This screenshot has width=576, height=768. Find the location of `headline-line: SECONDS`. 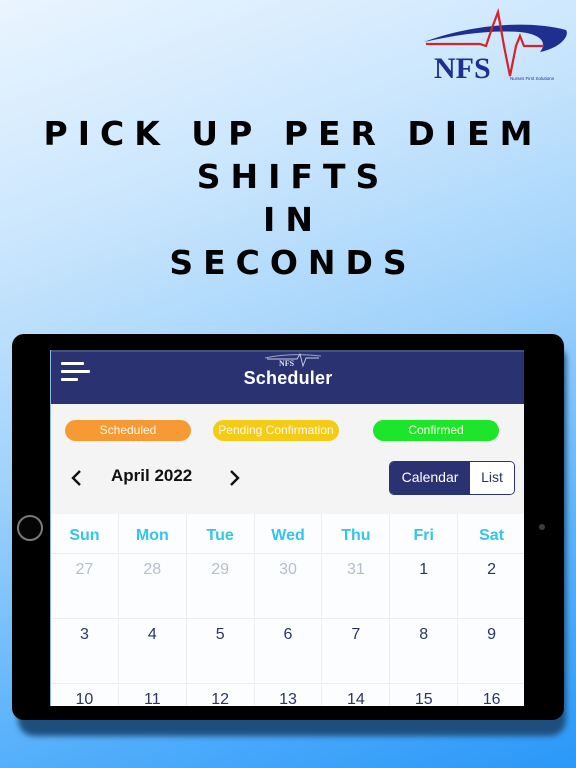

headline-line: SECONDS is located at coordinates (293, 262).